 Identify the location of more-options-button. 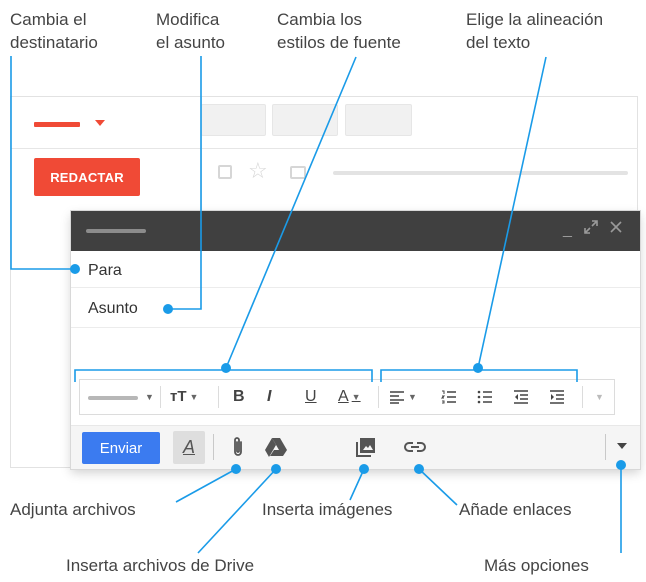
(622, 446).